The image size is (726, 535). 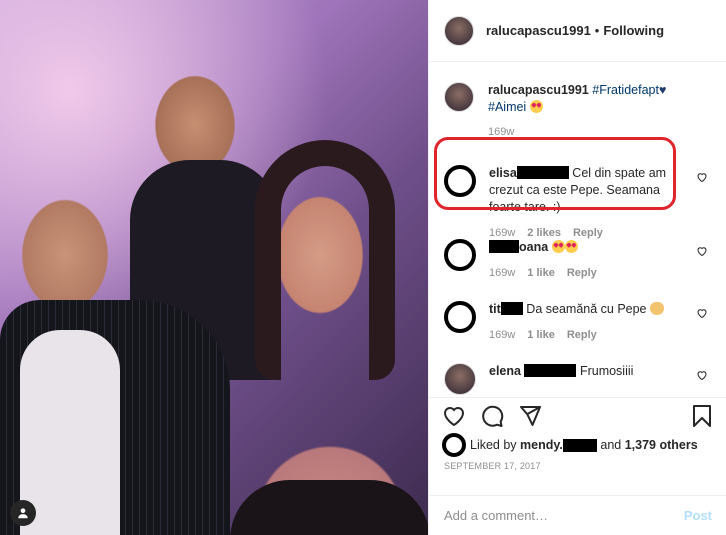 What do you see at coordinates (459, 97) in the screenshot?
I see `caption-avatar` at bounding box center [459, 97].